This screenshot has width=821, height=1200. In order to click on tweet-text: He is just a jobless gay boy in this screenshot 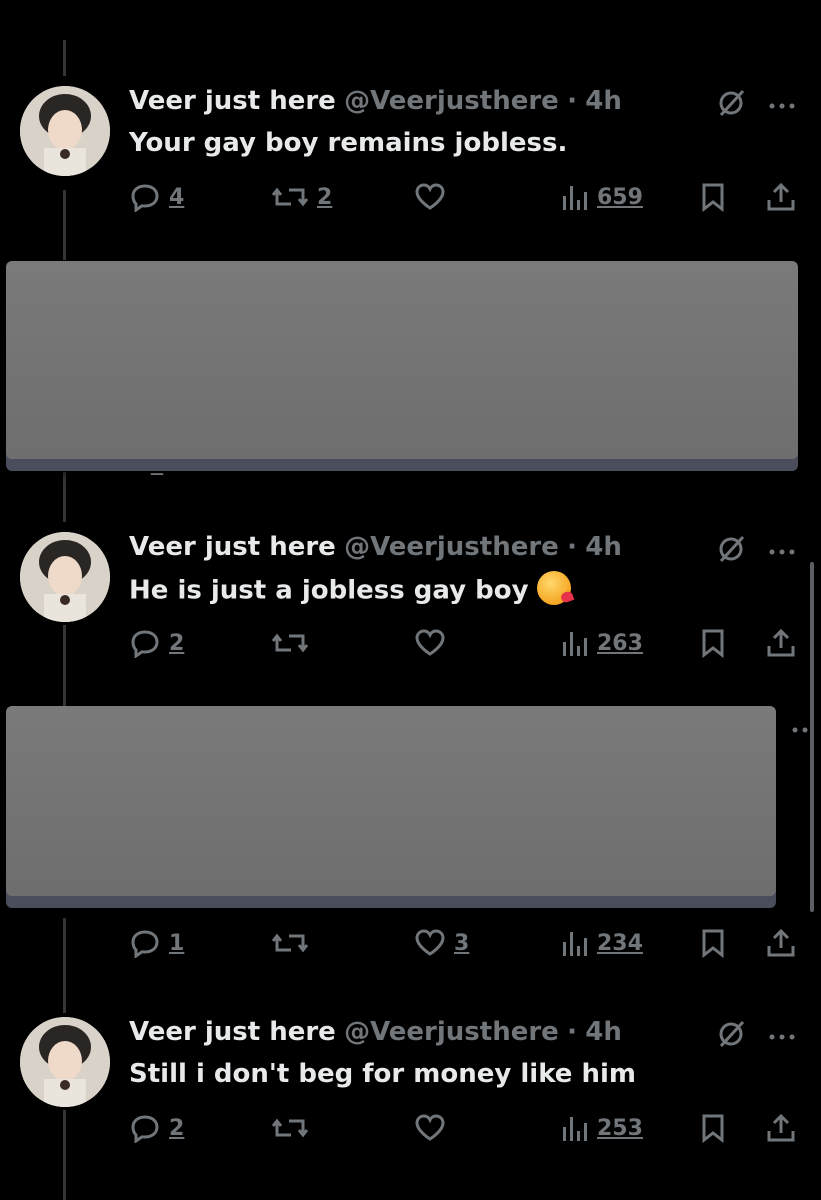, I will do `click(350, 589)`.